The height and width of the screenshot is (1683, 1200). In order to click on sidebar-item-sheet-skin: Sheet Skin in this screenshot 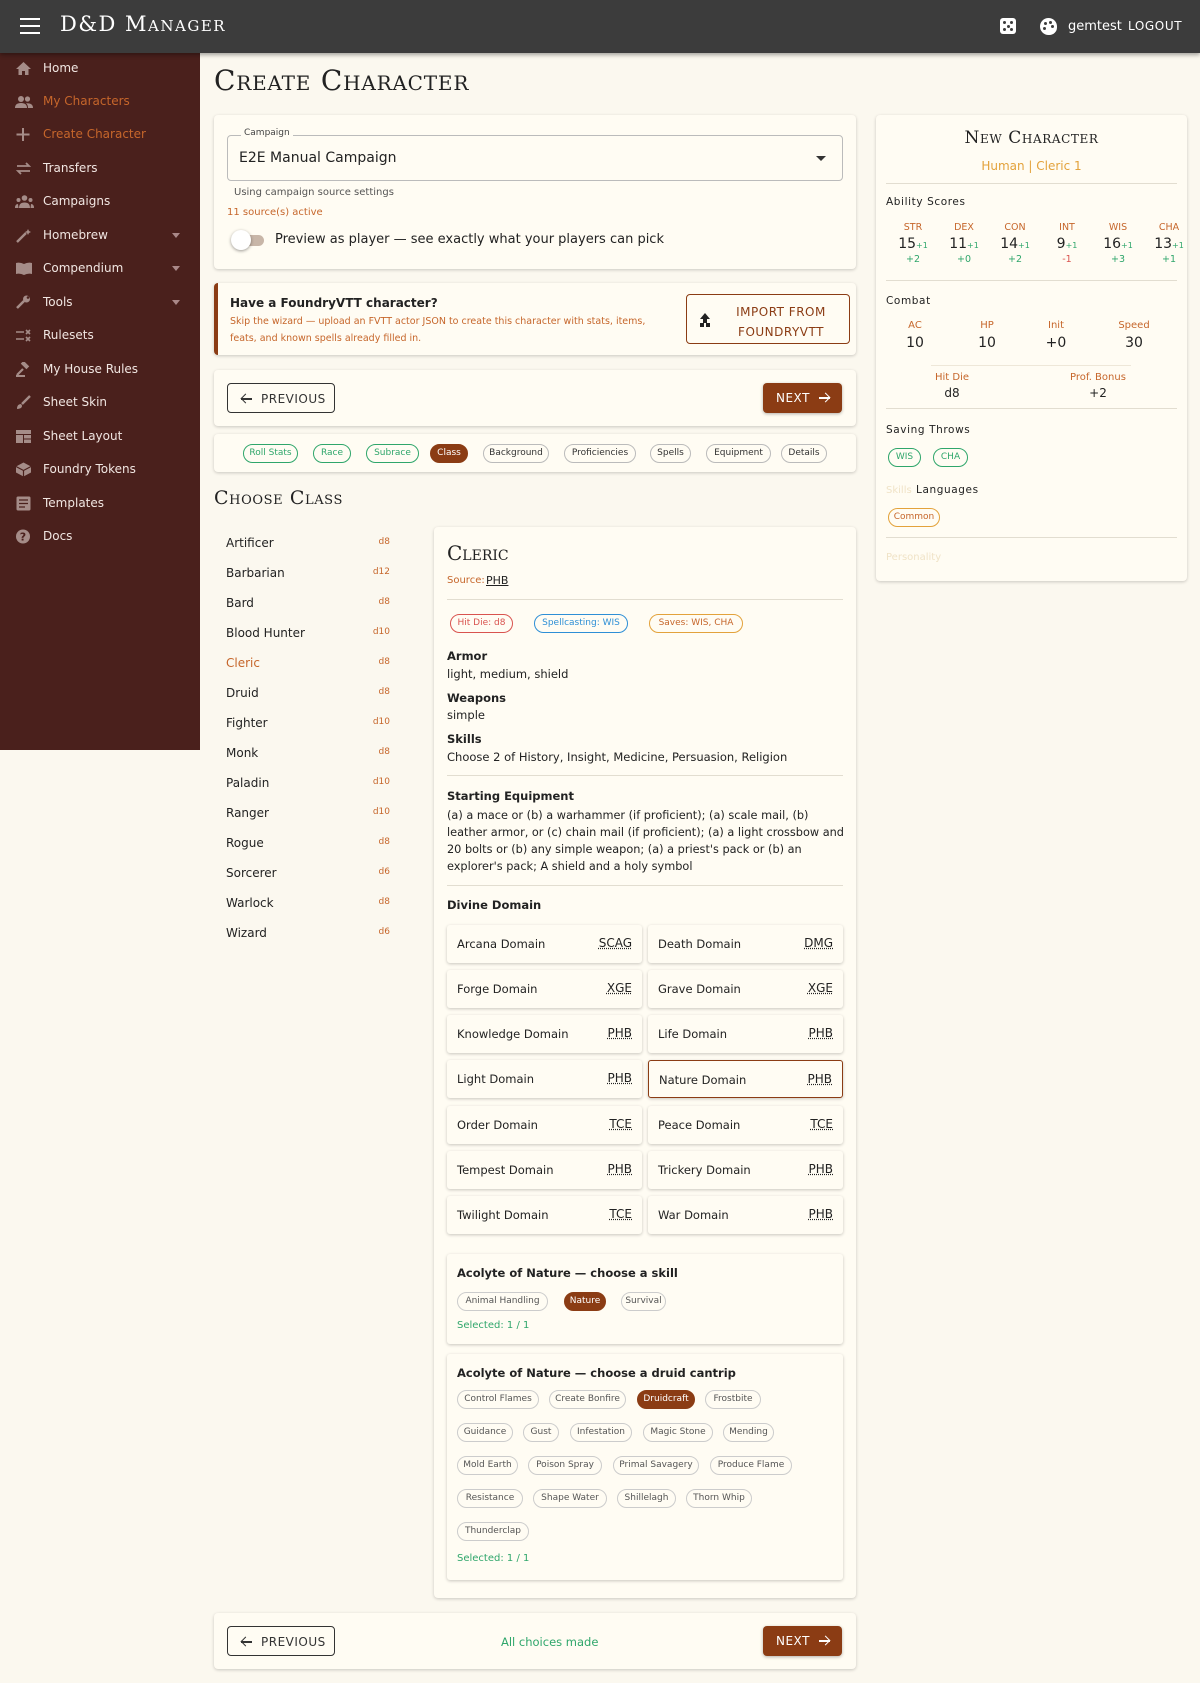, I will do `click(100, 403)`.